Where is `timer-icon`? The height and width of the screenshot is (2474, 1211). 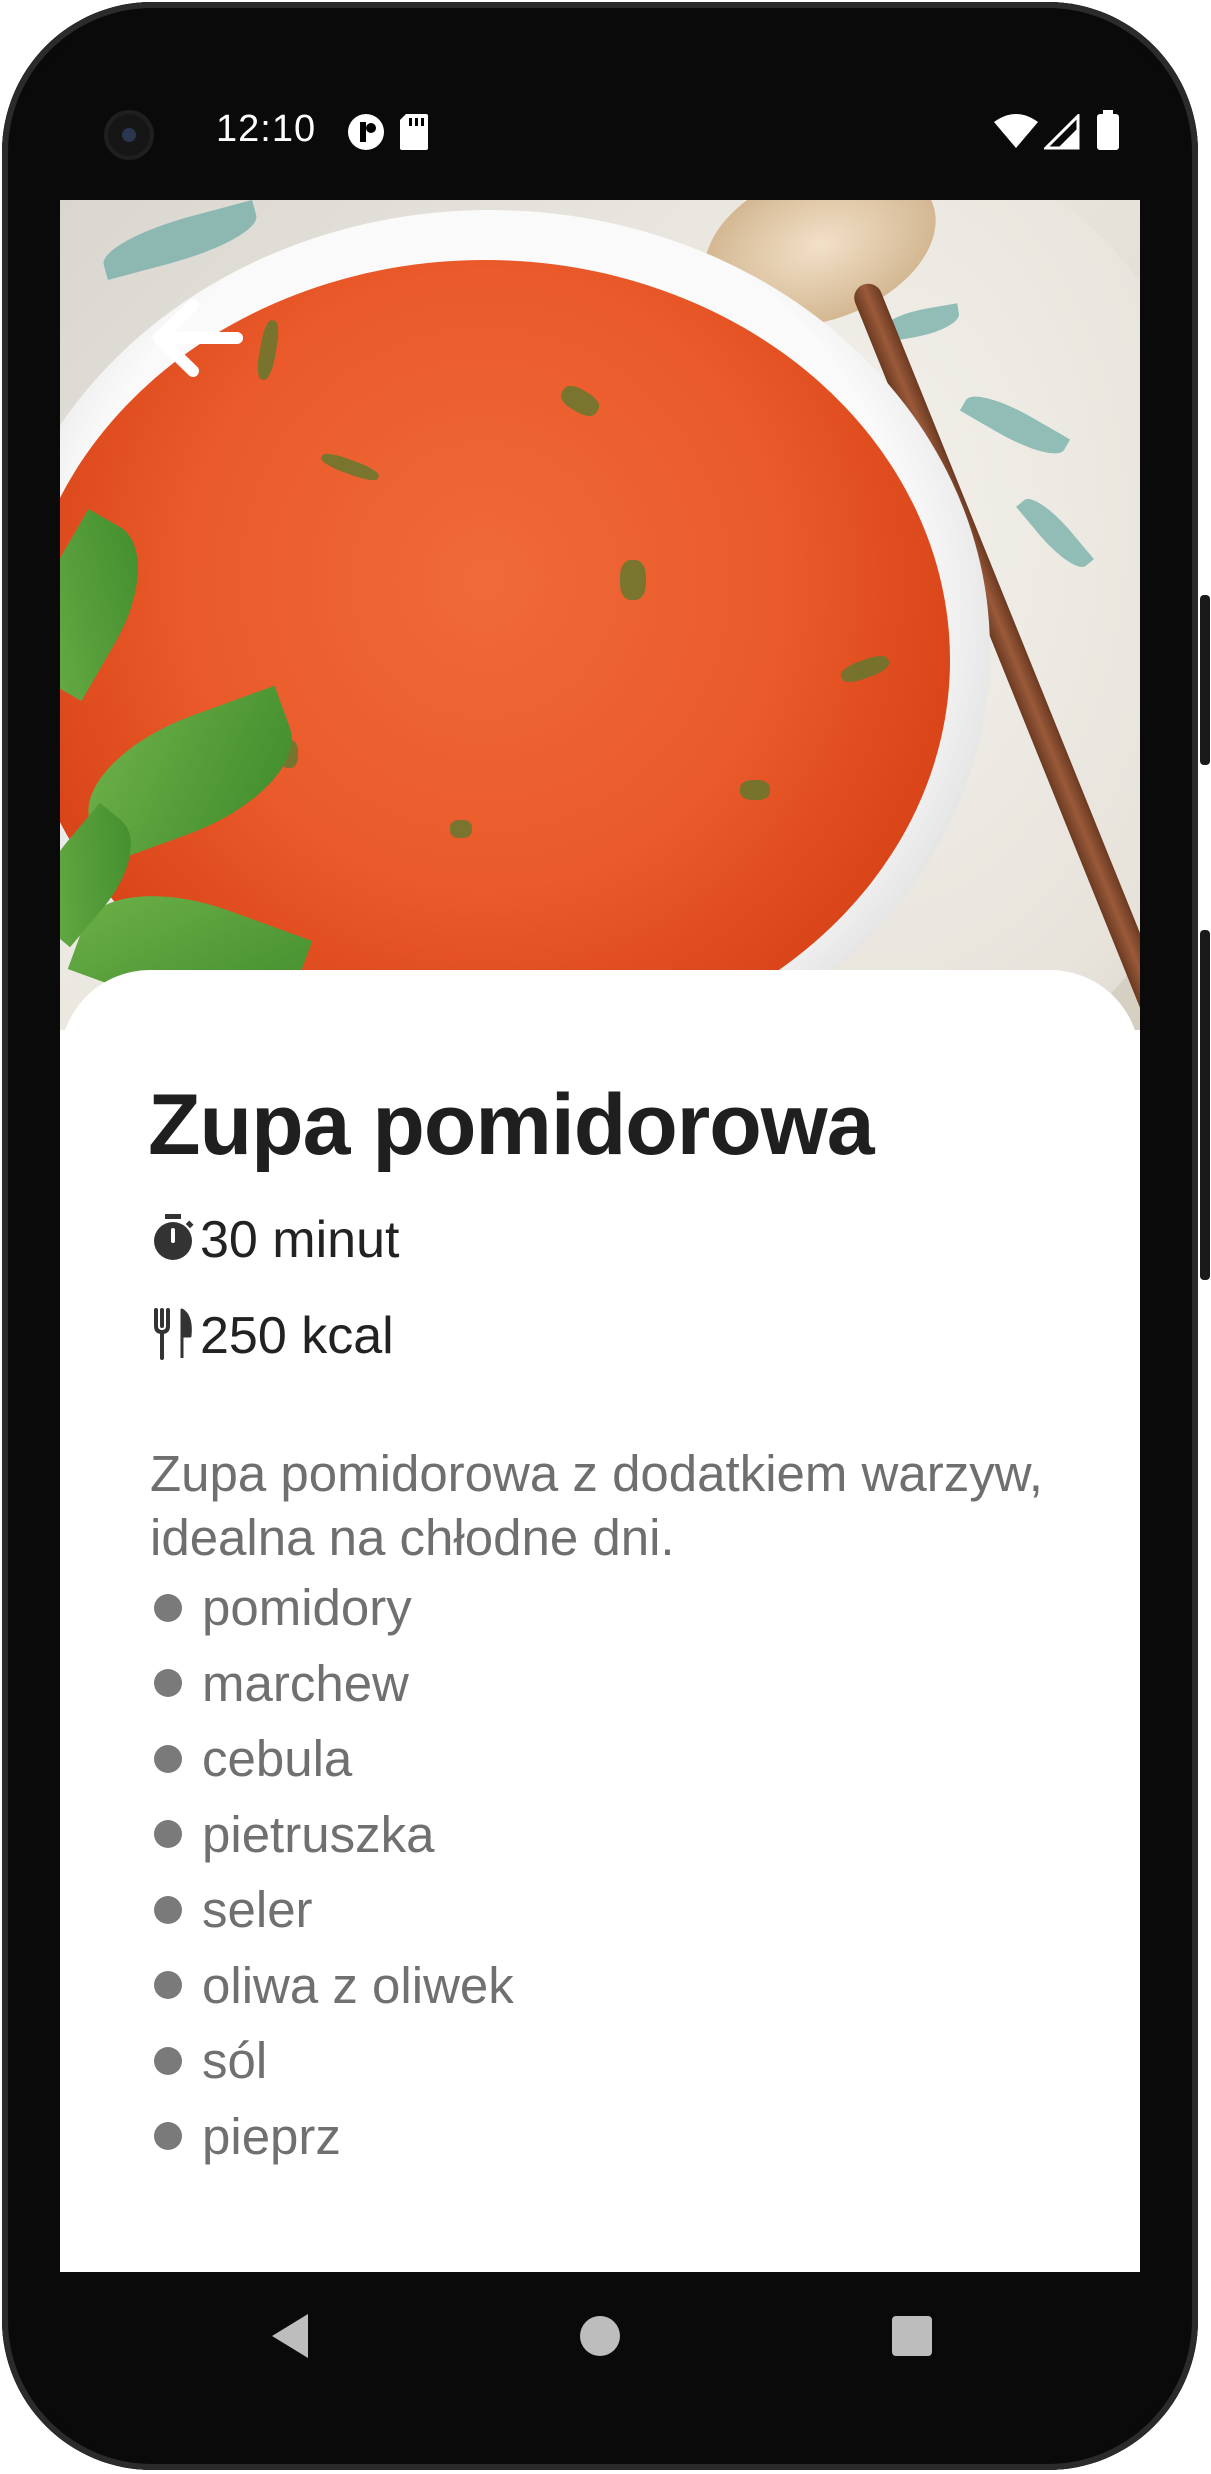
timer-icon is located at coordinates (173, 1240).